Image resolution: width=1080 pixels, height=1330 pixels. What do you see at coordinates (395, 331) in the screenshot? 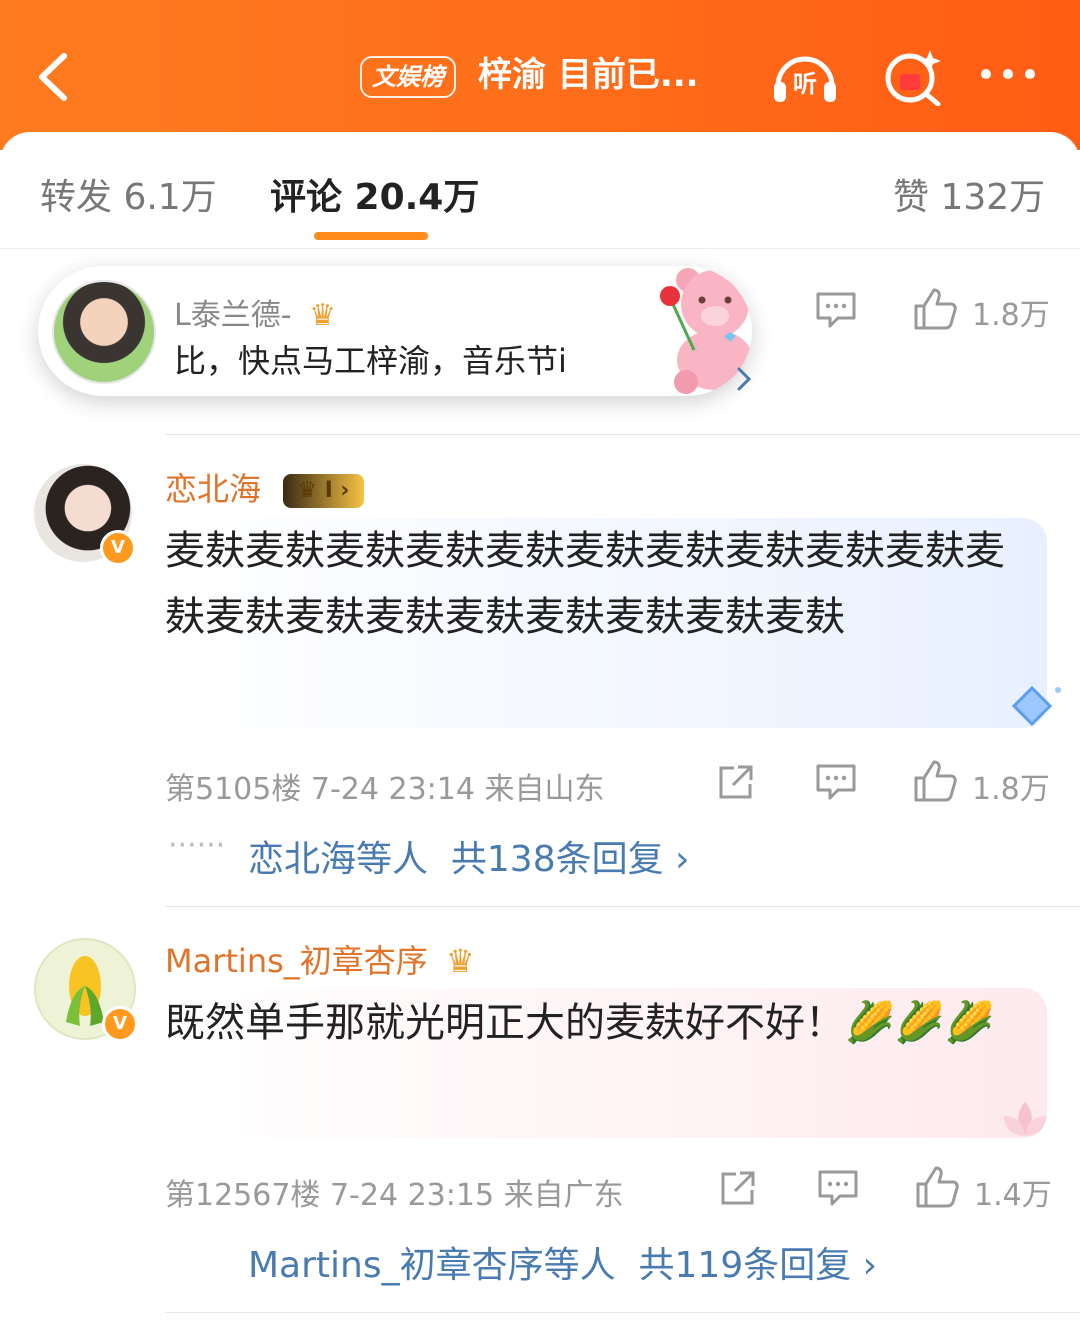
I see `floating-comment-popup: L泰兰德- ♛ 比，快点马工梓渝，音乐节i` at bounding box center [395, 331].